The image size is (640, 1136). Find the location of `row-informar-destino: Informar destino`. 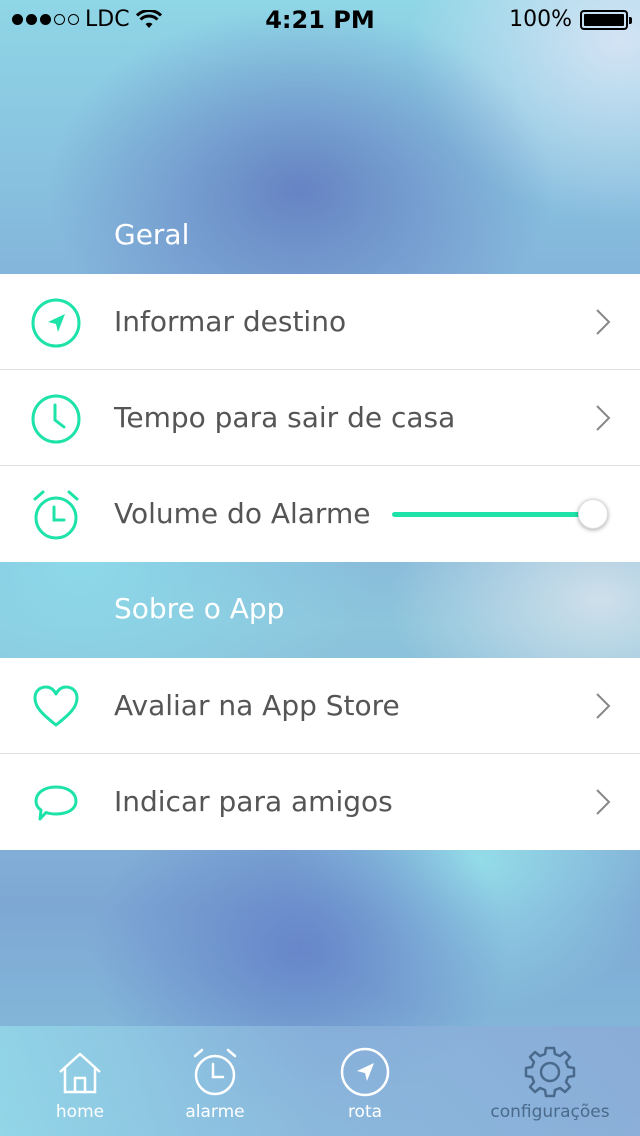

row-informar-destino: Informar destino is located at coordinates (320, 322).